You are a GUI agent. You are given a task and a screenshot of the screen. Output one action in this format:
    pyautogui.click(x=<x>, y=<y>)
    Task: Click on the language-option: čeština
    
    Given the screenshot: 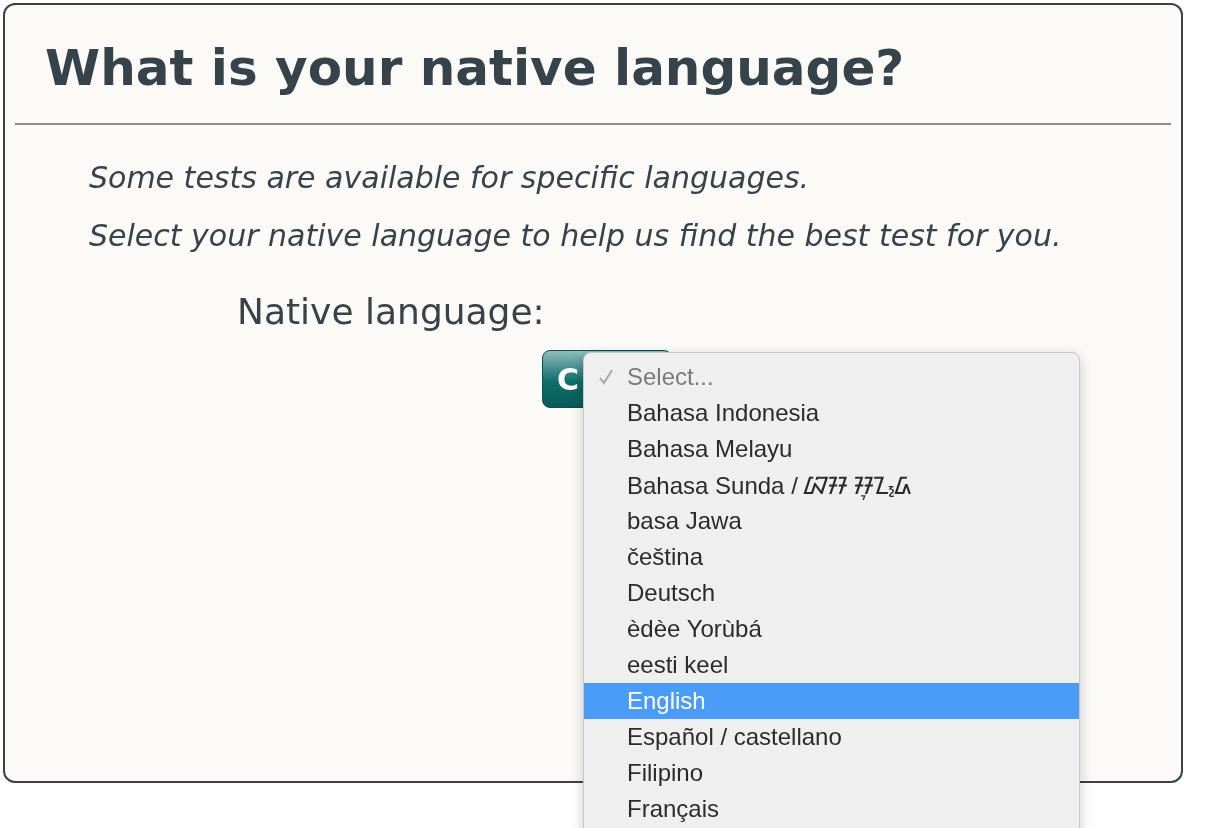 What is the action you would take?
    pyautogui.click(x=831, y=557)
    